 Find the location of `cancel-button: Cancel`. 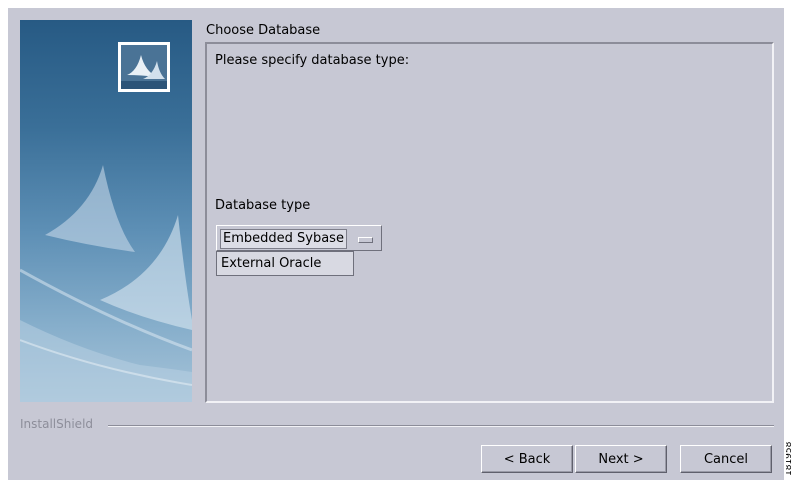

cancel-button: Cancel is located at coordinates (726, 459).